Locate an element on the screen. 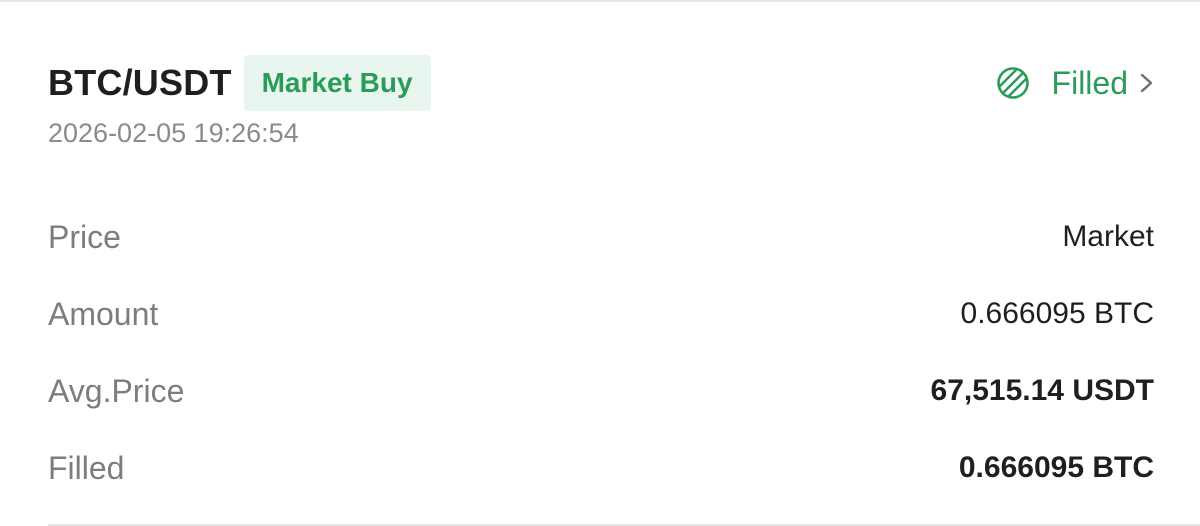 This screenshot has width=1200, height=526. detail-value: 67,515.14 USDT is located at coordinates (1042, 390).